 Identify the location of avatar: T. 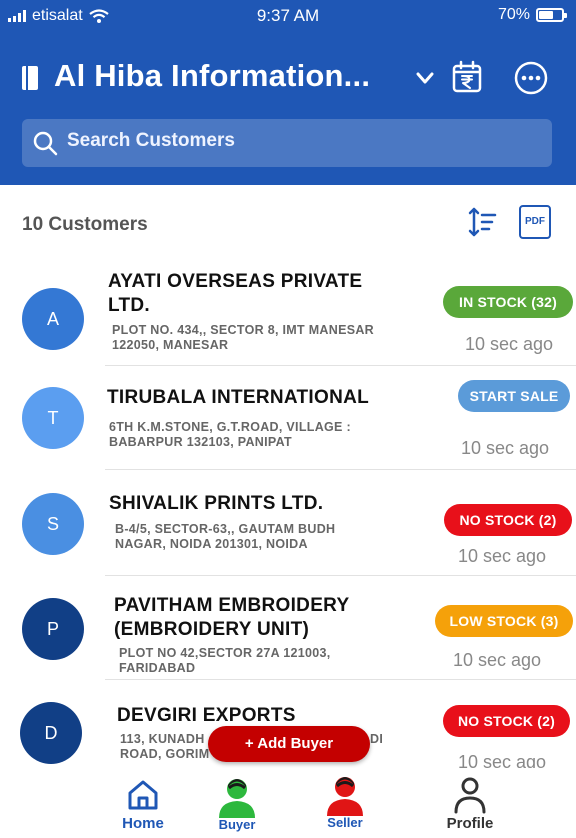
(53, 418).